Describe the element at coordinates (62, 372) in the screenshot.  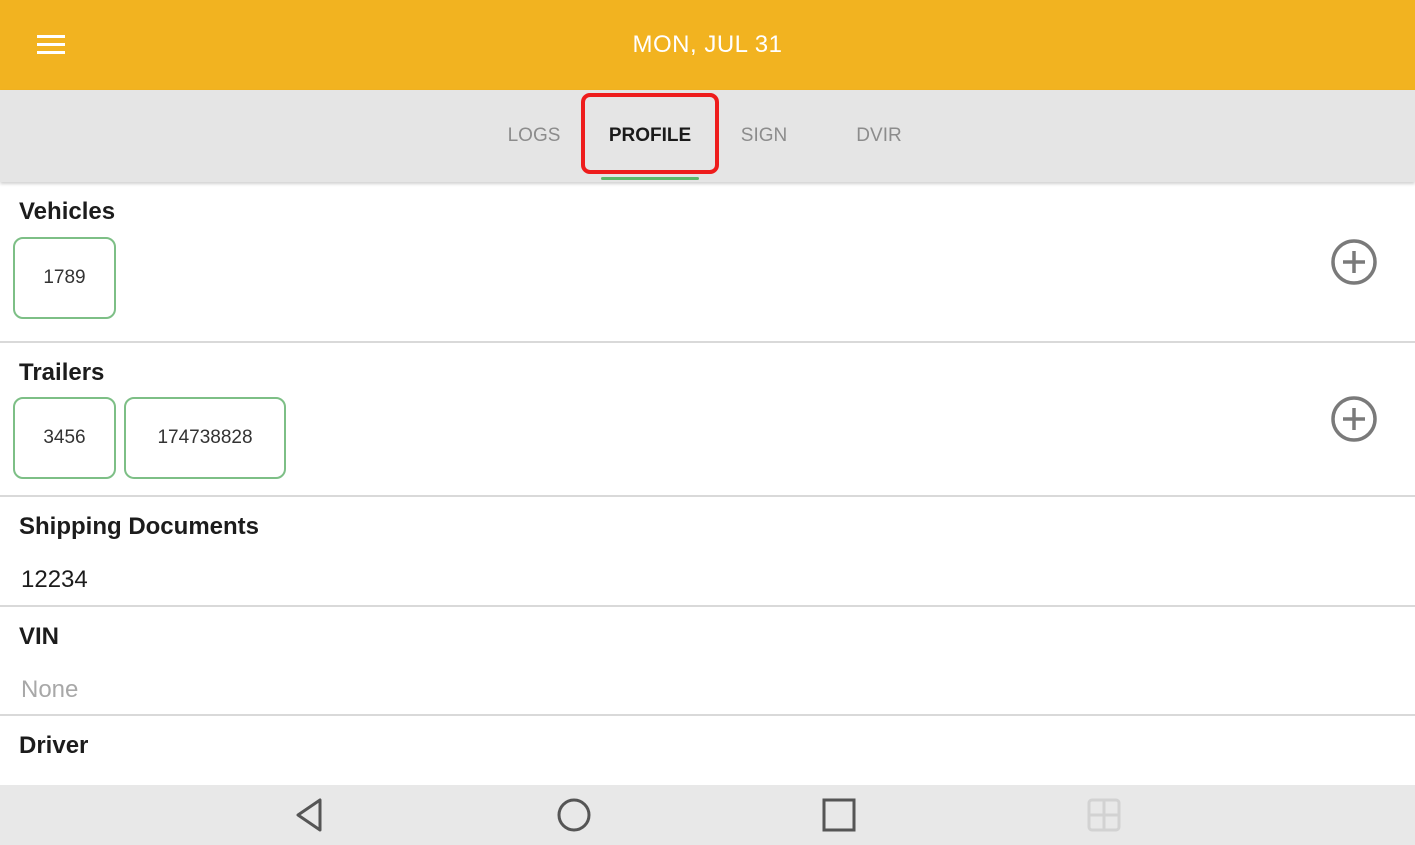
I see `trailers-title: Trailers` at that location.